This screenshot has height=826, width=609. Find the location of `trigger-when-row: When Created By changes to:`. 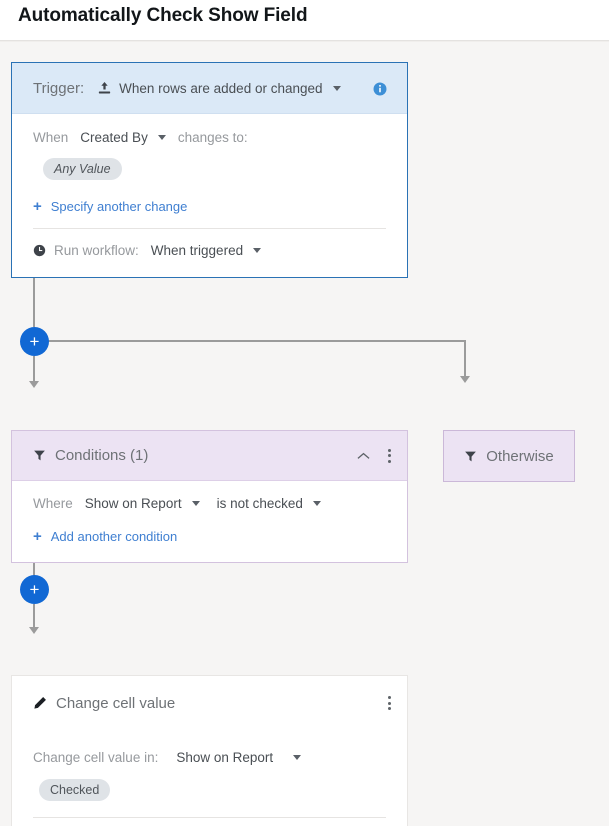

trigger-when-row: When Created By changes to: is located at coordinates (209, 137).